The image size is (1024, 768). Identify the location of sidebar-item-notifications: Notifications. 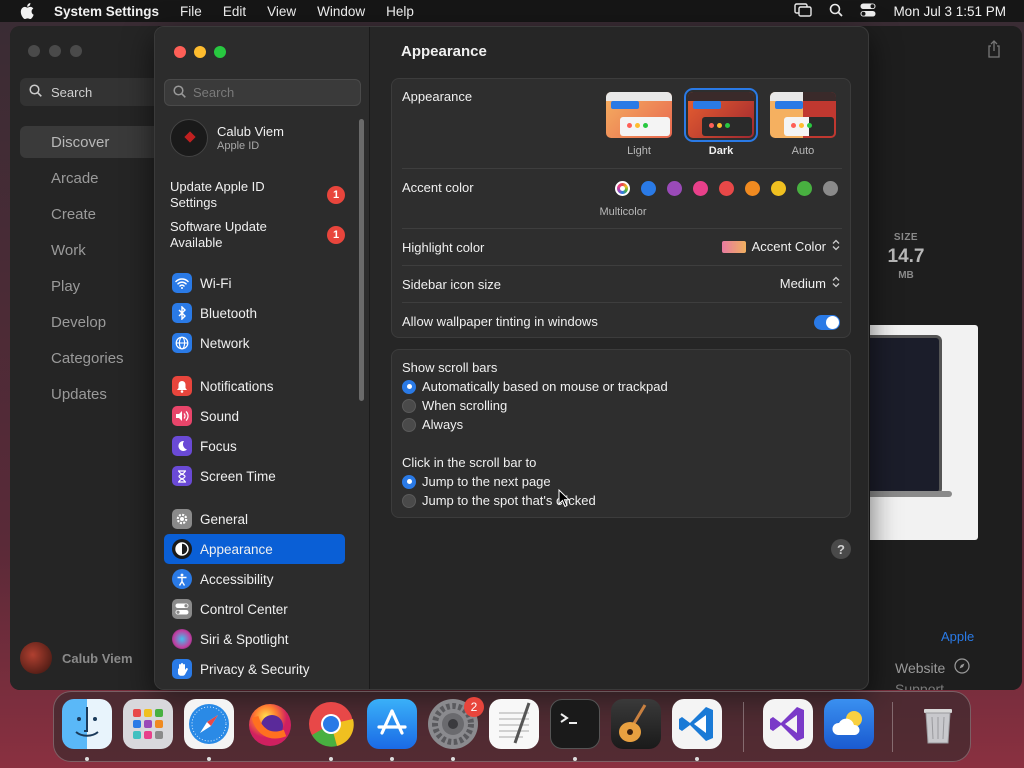
(254, 386).